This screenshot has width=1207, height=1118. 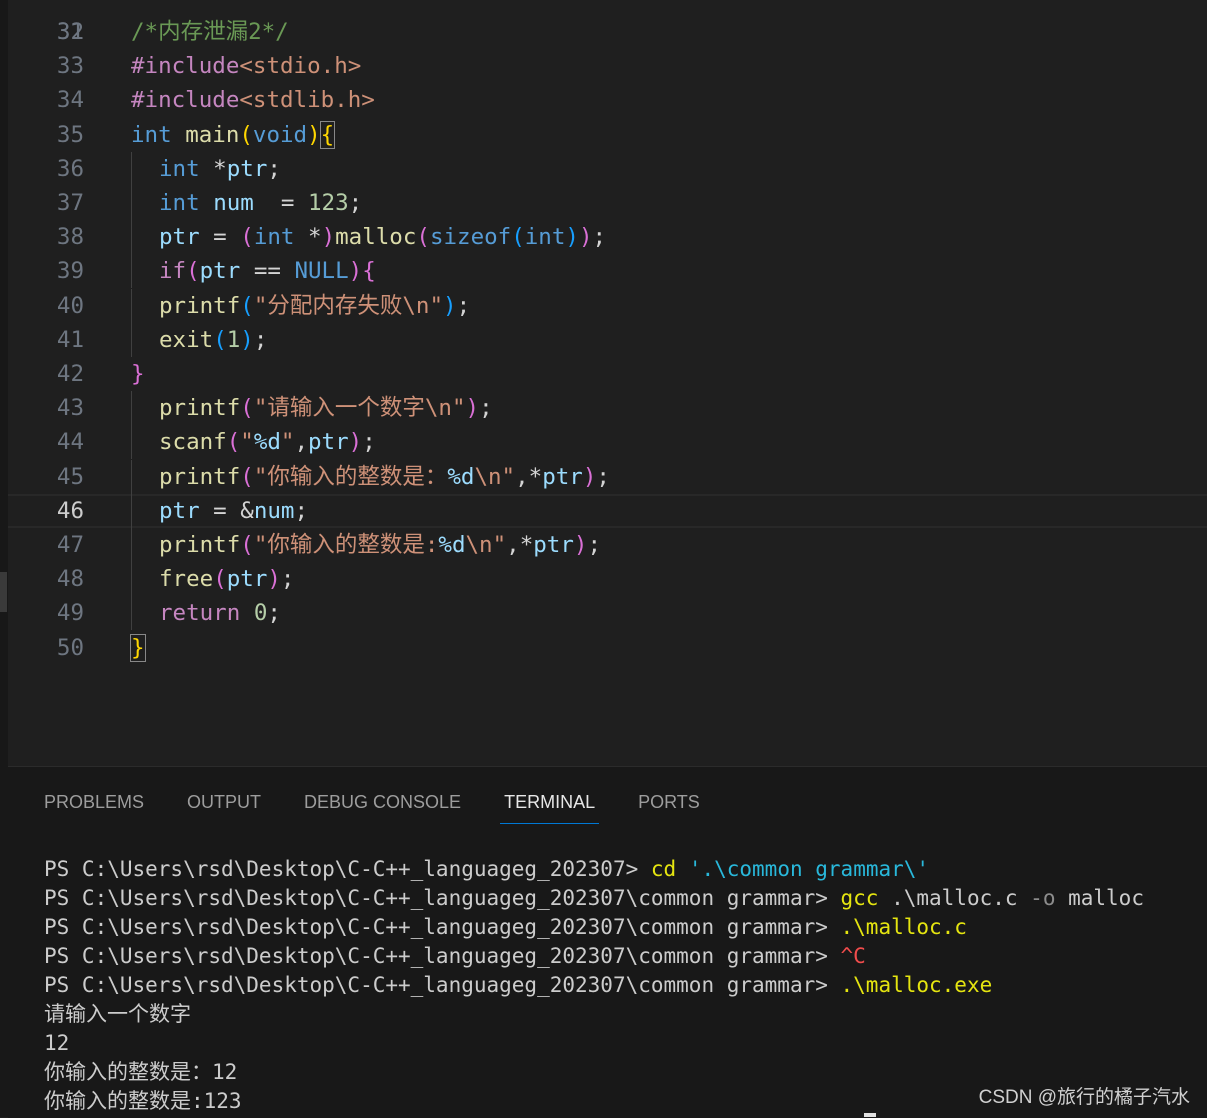 I want to click on tab-output: OUTPUT, so click(x=224, y=805).